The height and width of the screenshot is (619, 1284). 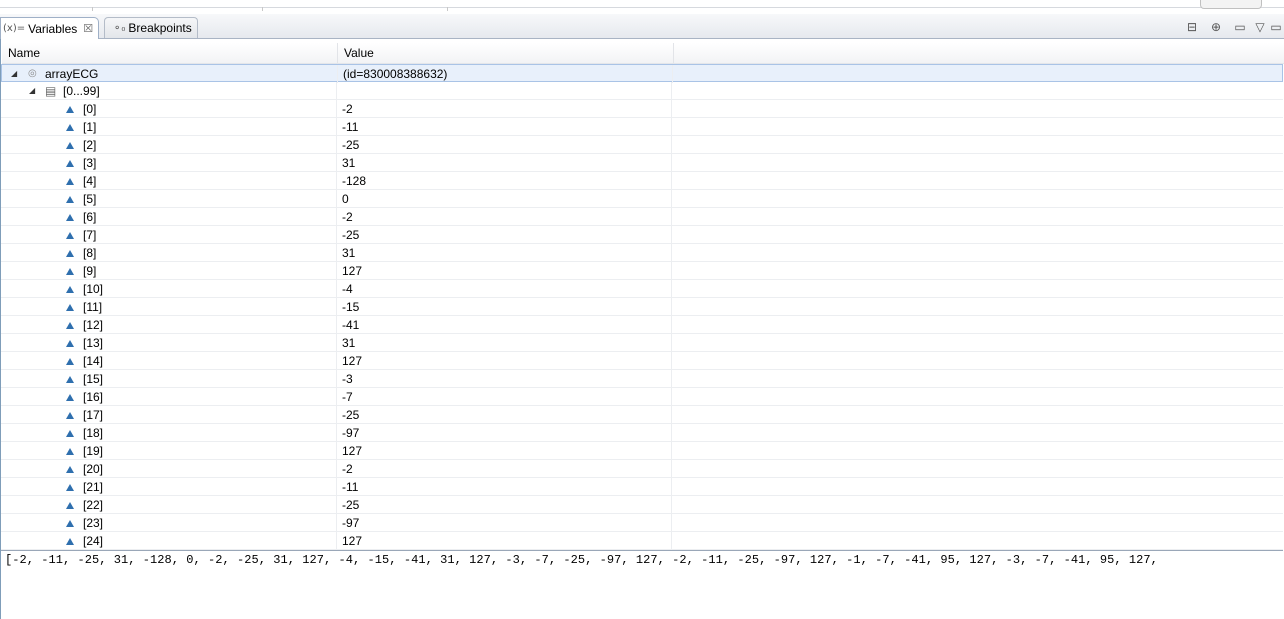 I want to click on tree-row-group: ◢ ▤ [0...99], so click(x=642, y=91).